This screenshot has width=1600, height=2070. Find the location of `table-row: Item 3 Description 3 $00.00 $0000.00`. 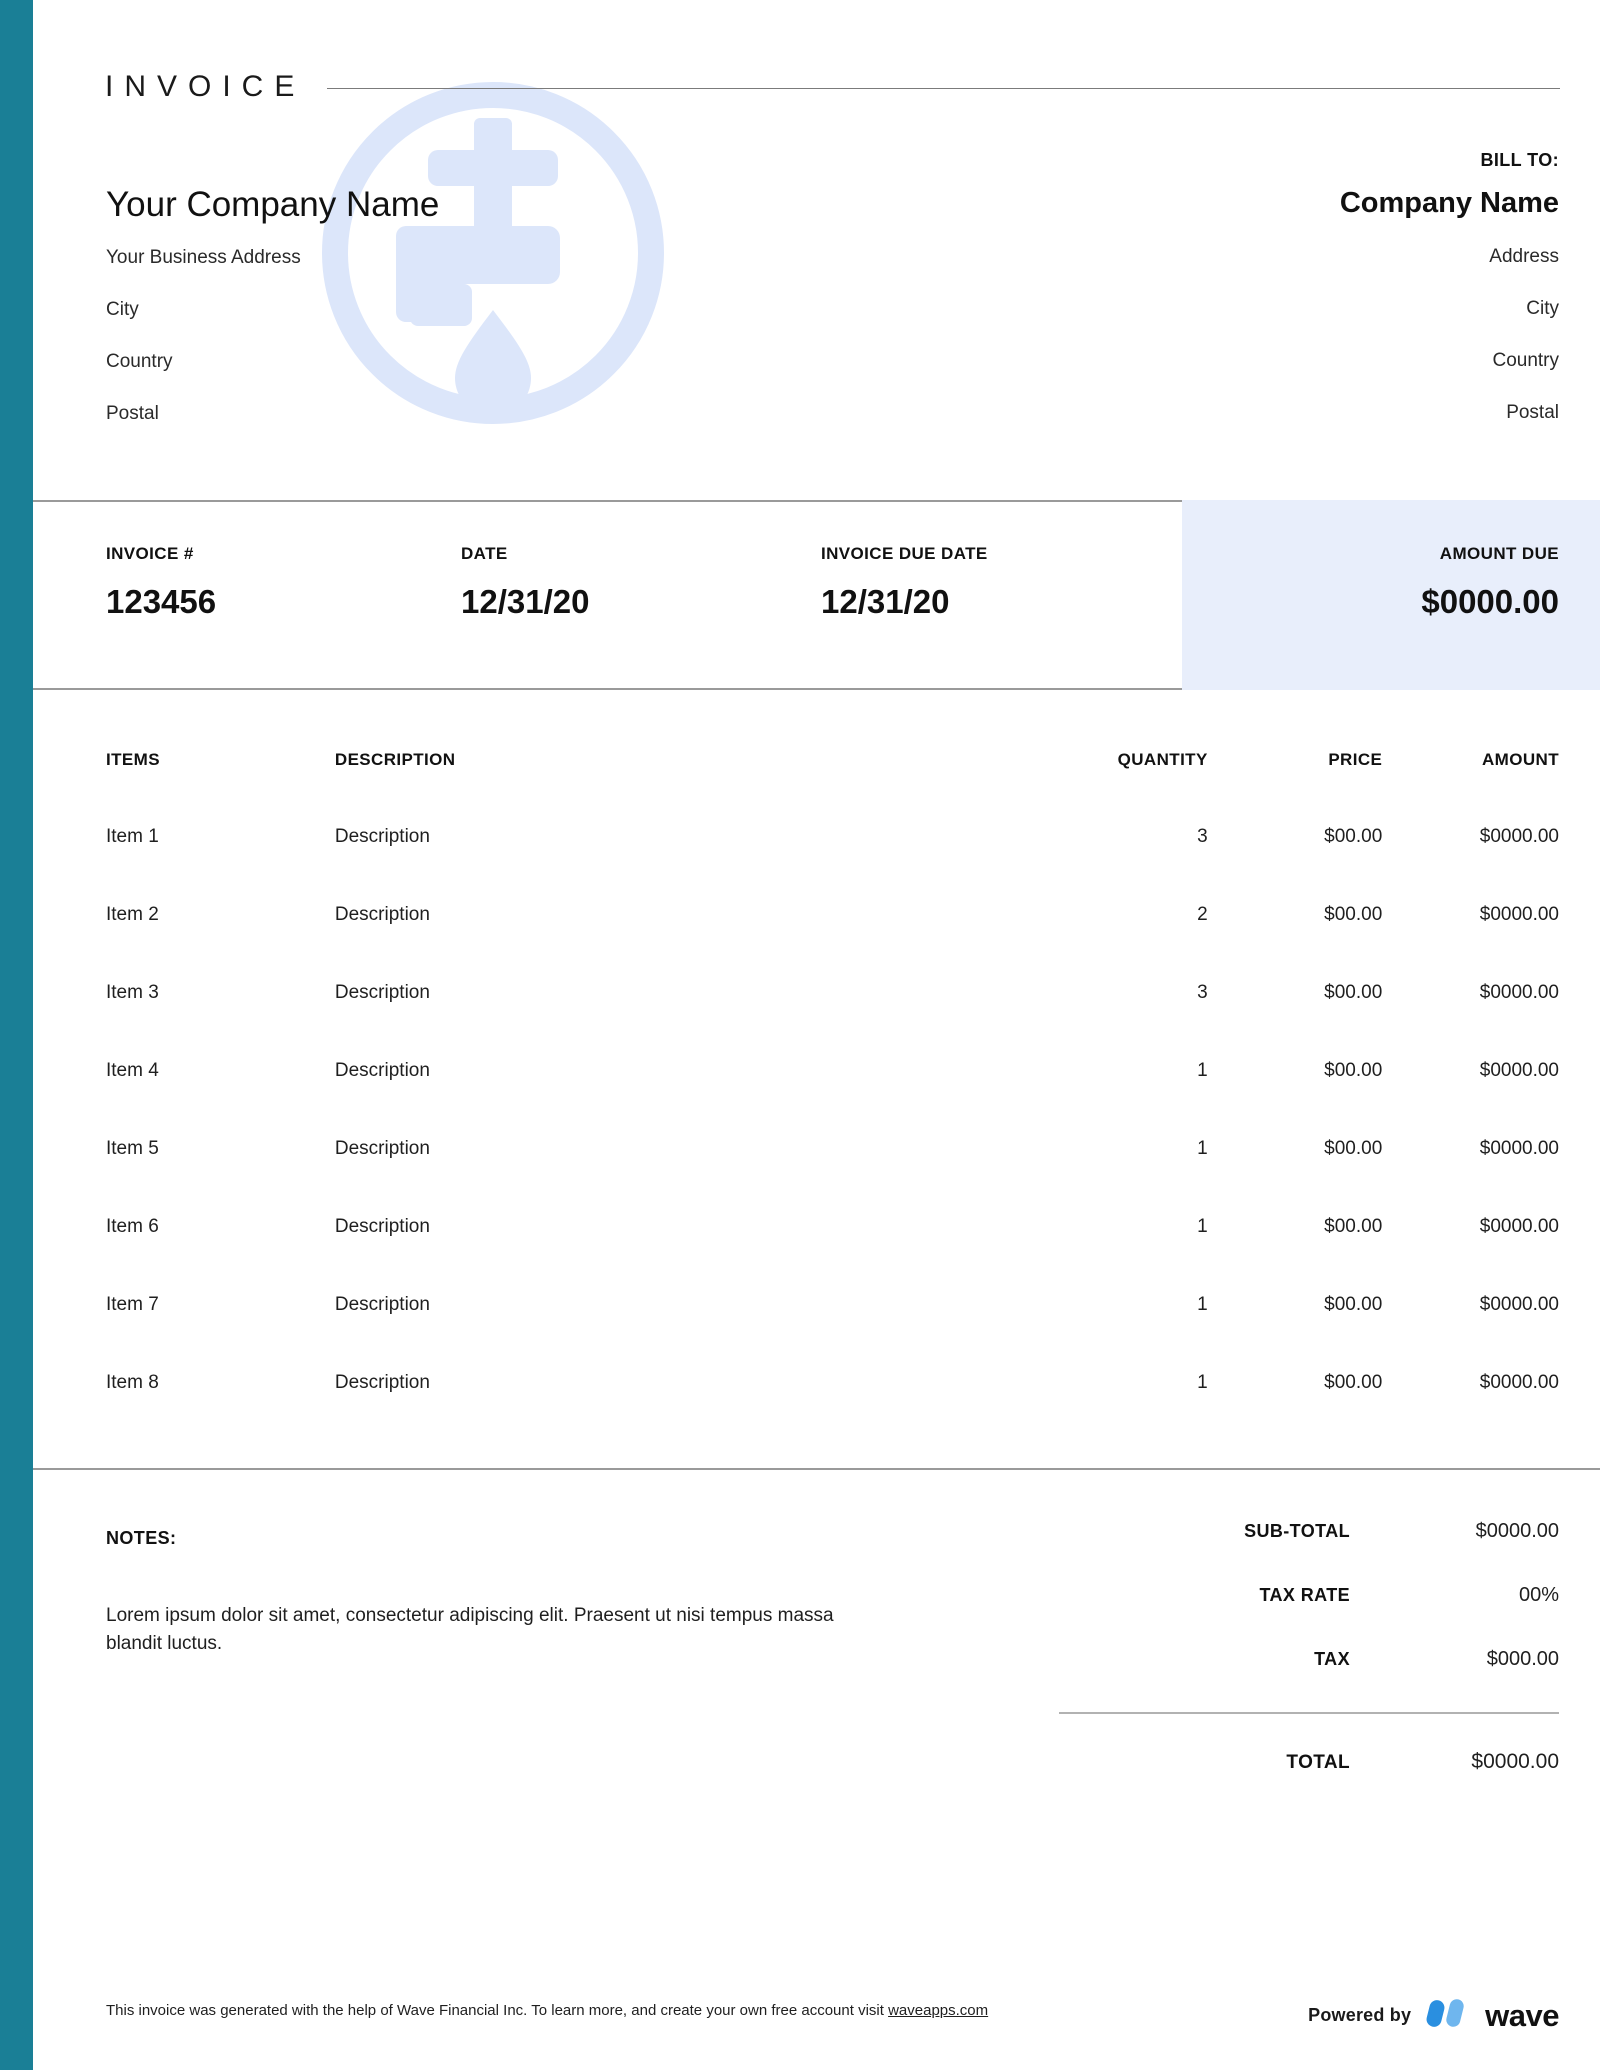

table-row: Item 3 Description 3 $00.00 $0000.00 is located at coordinates (816, 965).